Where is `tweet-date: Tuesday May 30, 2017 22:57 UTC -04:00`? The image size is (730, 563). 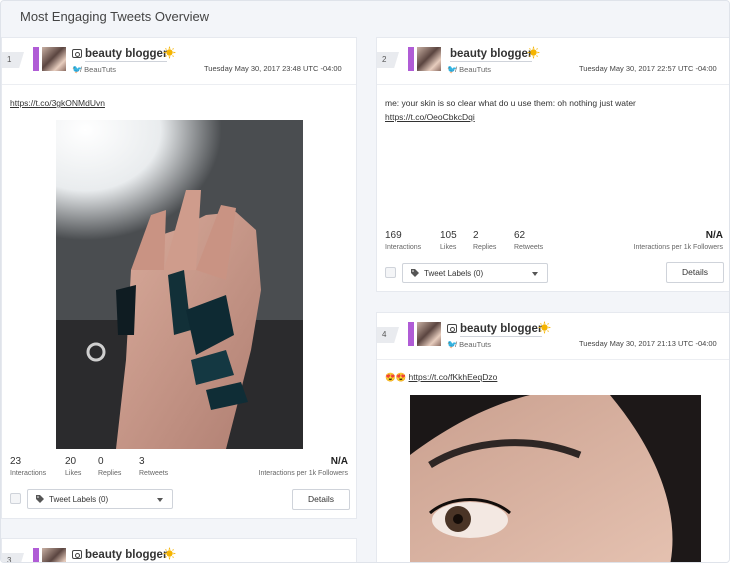 tweet-date: Tuesday May 30, 2017 22:57 UTC -04:00 is located at coordinates (648, 68).